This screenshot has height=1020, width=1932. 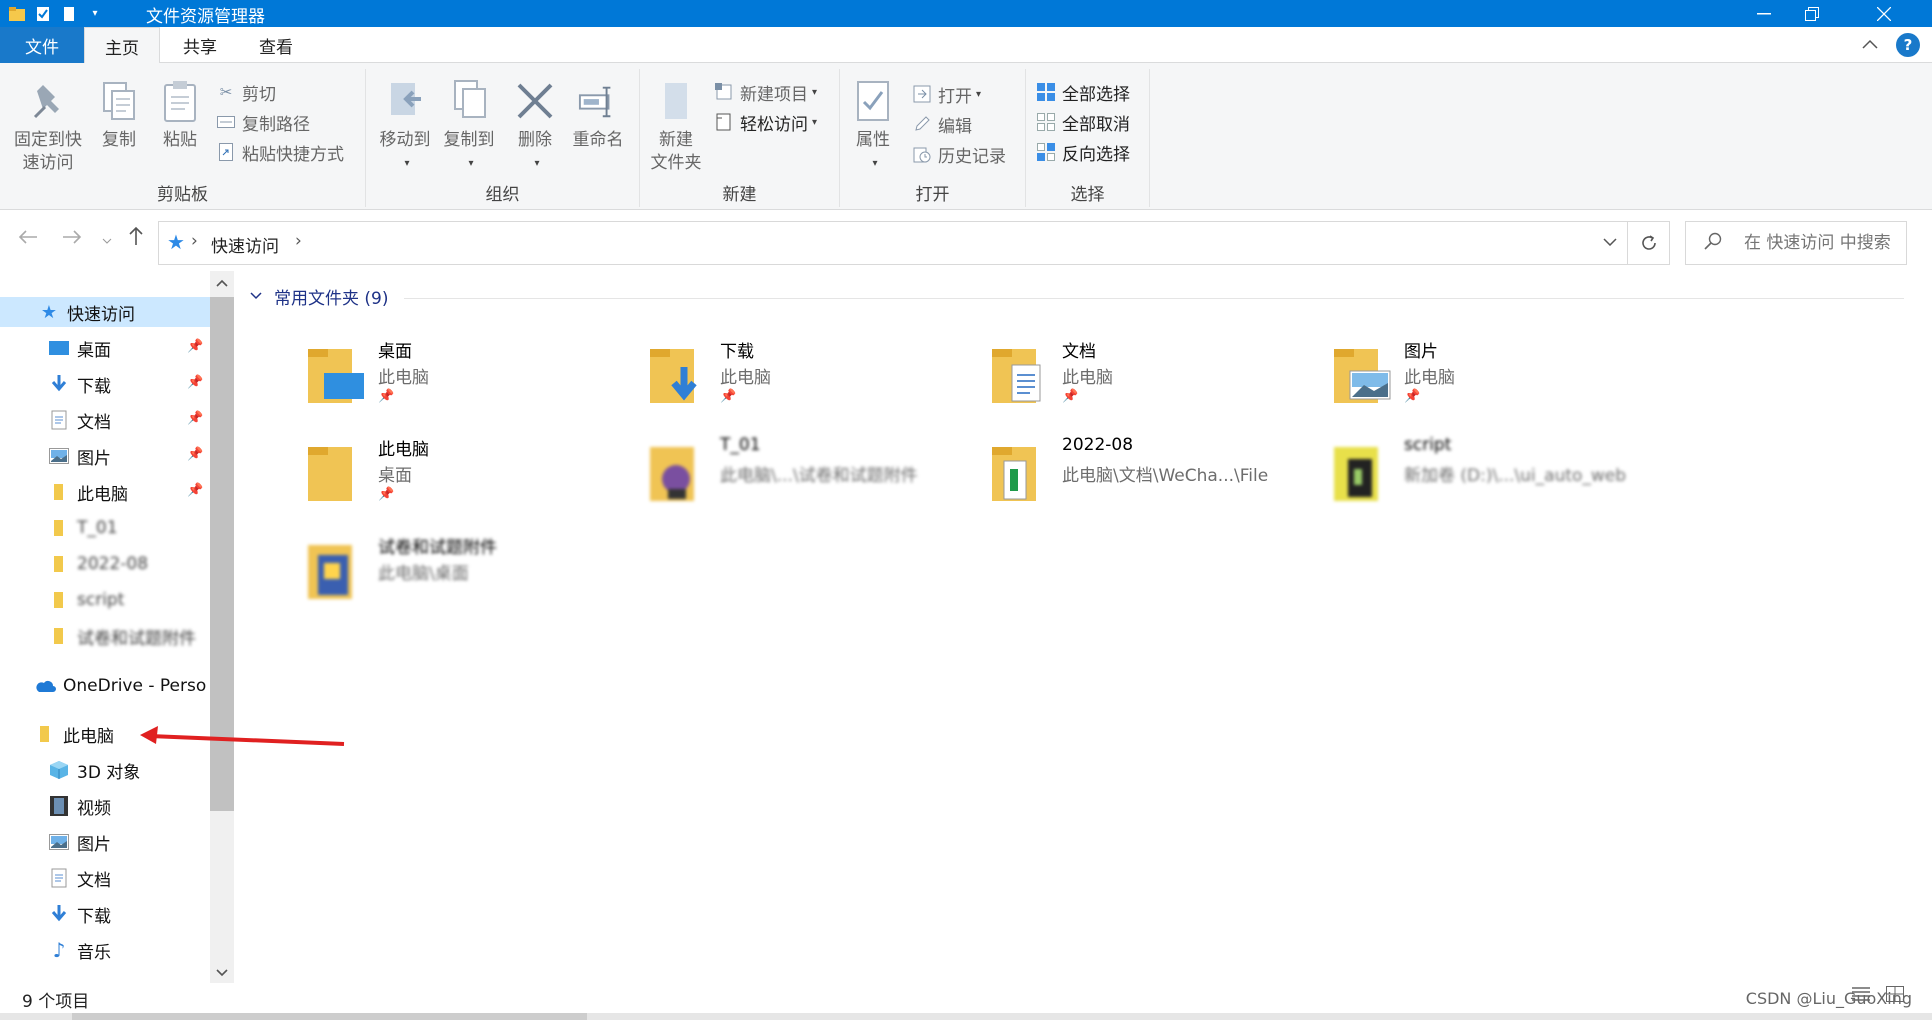 What do you see at coordinates (1884, 13) in the screenshot?
I see `close-button` at bounding box center [1884, 13].